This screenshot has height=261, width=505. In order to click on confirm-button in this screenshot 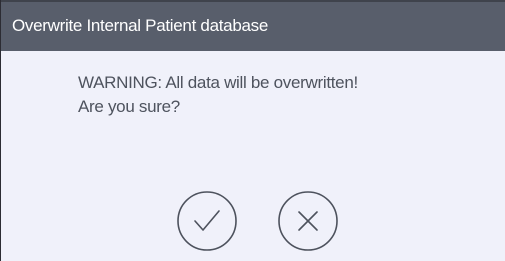, I will do `click(207, 221)`.